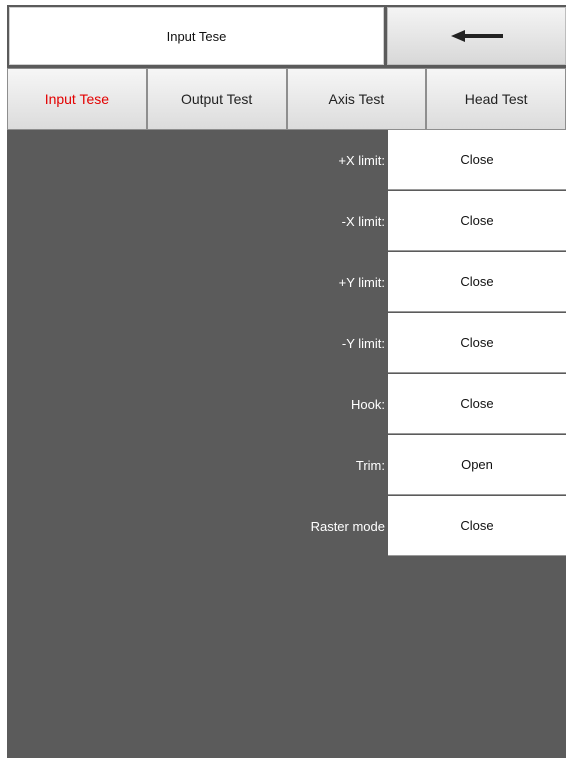 The image size is (566, 758). Describe the element at coordinates (196, 36) in the screenshot. I see `page-title: Input Tese` at that location.